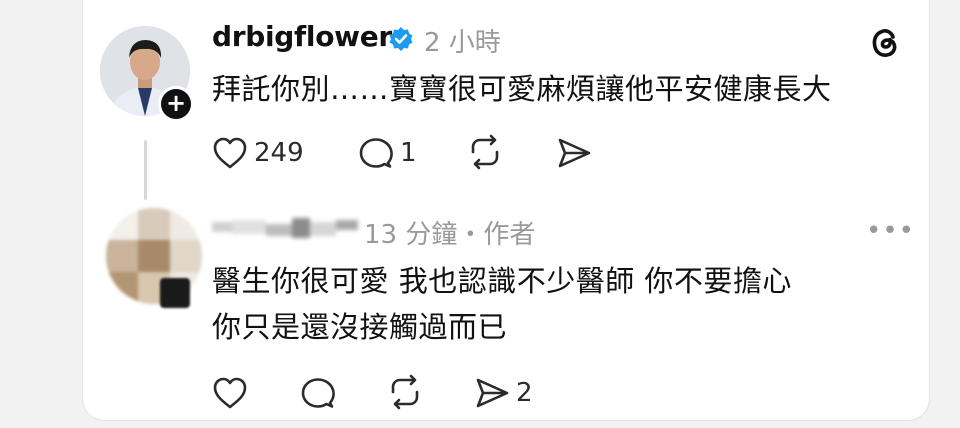 The image size is (960, 428). I want to click on reply-count: 1, so click(408, 153).